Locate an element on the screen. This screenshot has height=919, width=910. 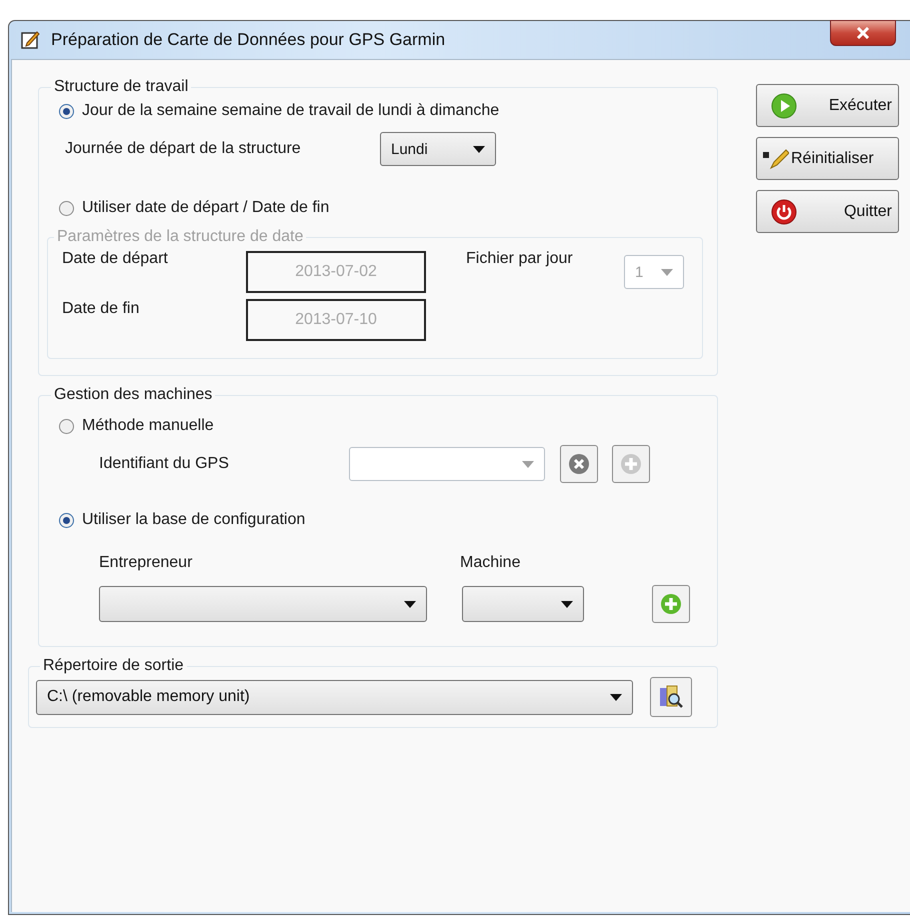
field-label: Entrepreneur is located at coordinates (146, 563).